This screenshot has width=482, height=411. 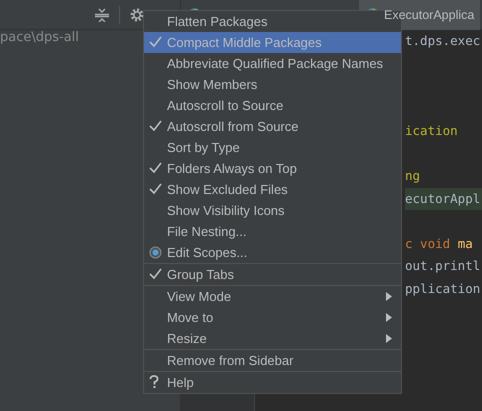 What do you see at coordinates (272, 382) in the screenshot?
I see `menu-item: Help` at bounding box center [272, 382].